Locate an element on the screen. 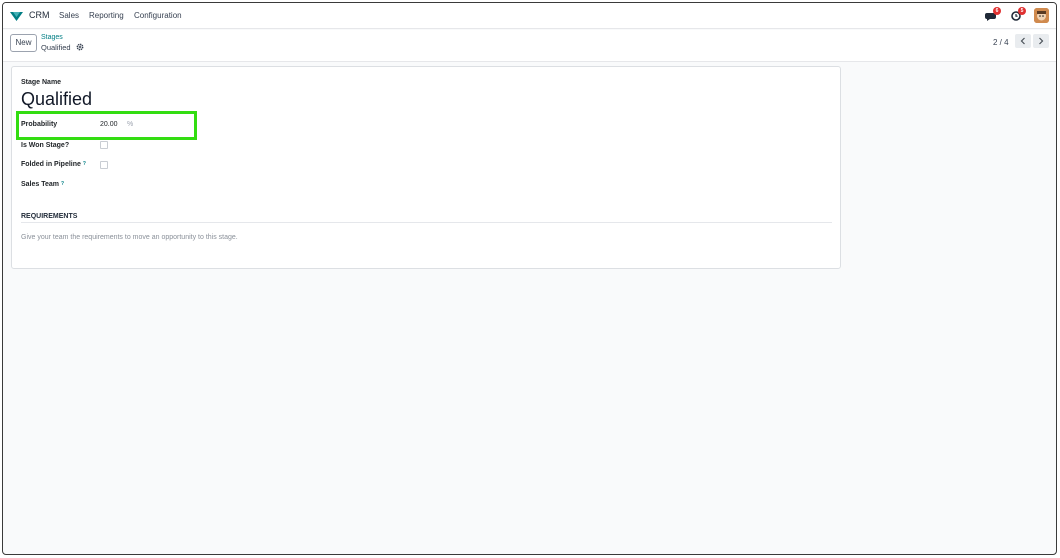  stage-name-input: Qualified is located at coordinates (56, 99).